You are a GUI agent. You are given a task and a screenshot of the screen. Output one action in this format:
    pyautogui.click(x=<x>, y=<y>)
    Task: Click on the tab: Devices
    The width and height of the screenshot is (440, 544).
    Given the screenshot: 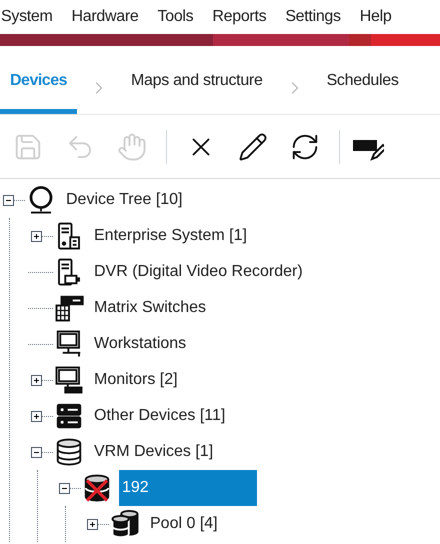 What is the action you would take?
    pyautogui.click(x=38, y=88)
    